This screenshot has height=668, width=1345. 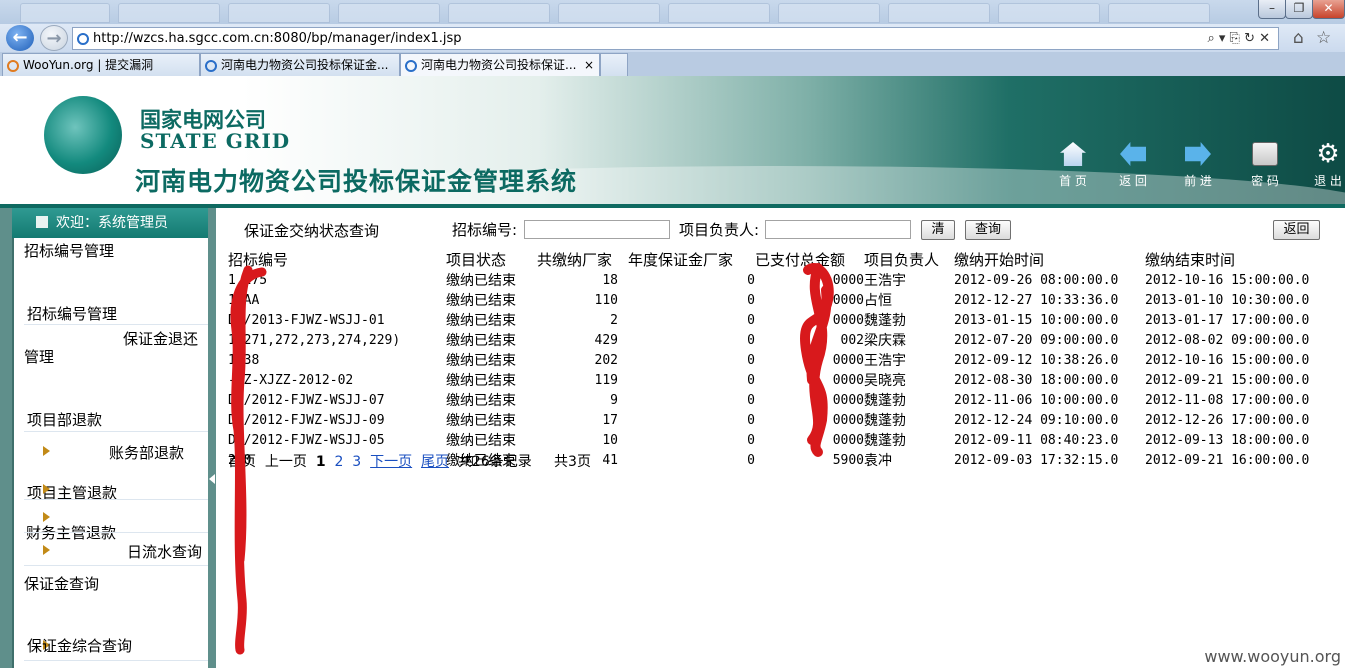 What do you see at coordinates (1272, 656) in the screenshot?
I see `watermark: www.wooyun.org` at bounding box center [1272, 656].